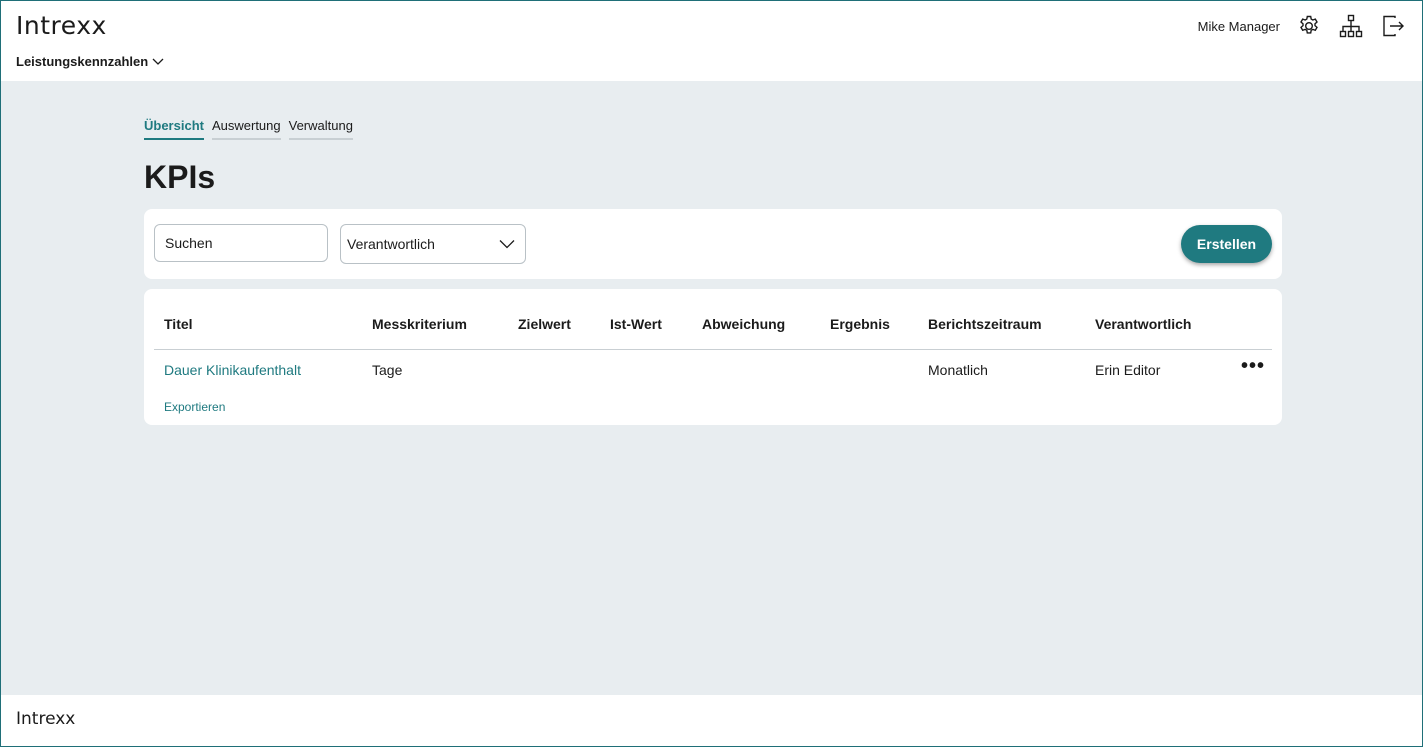 This screenshot has width=1423, height=747. Describe the element at coordinates (1226, 244) in the screenshot. I see `create-button: Erstellen` at that location.